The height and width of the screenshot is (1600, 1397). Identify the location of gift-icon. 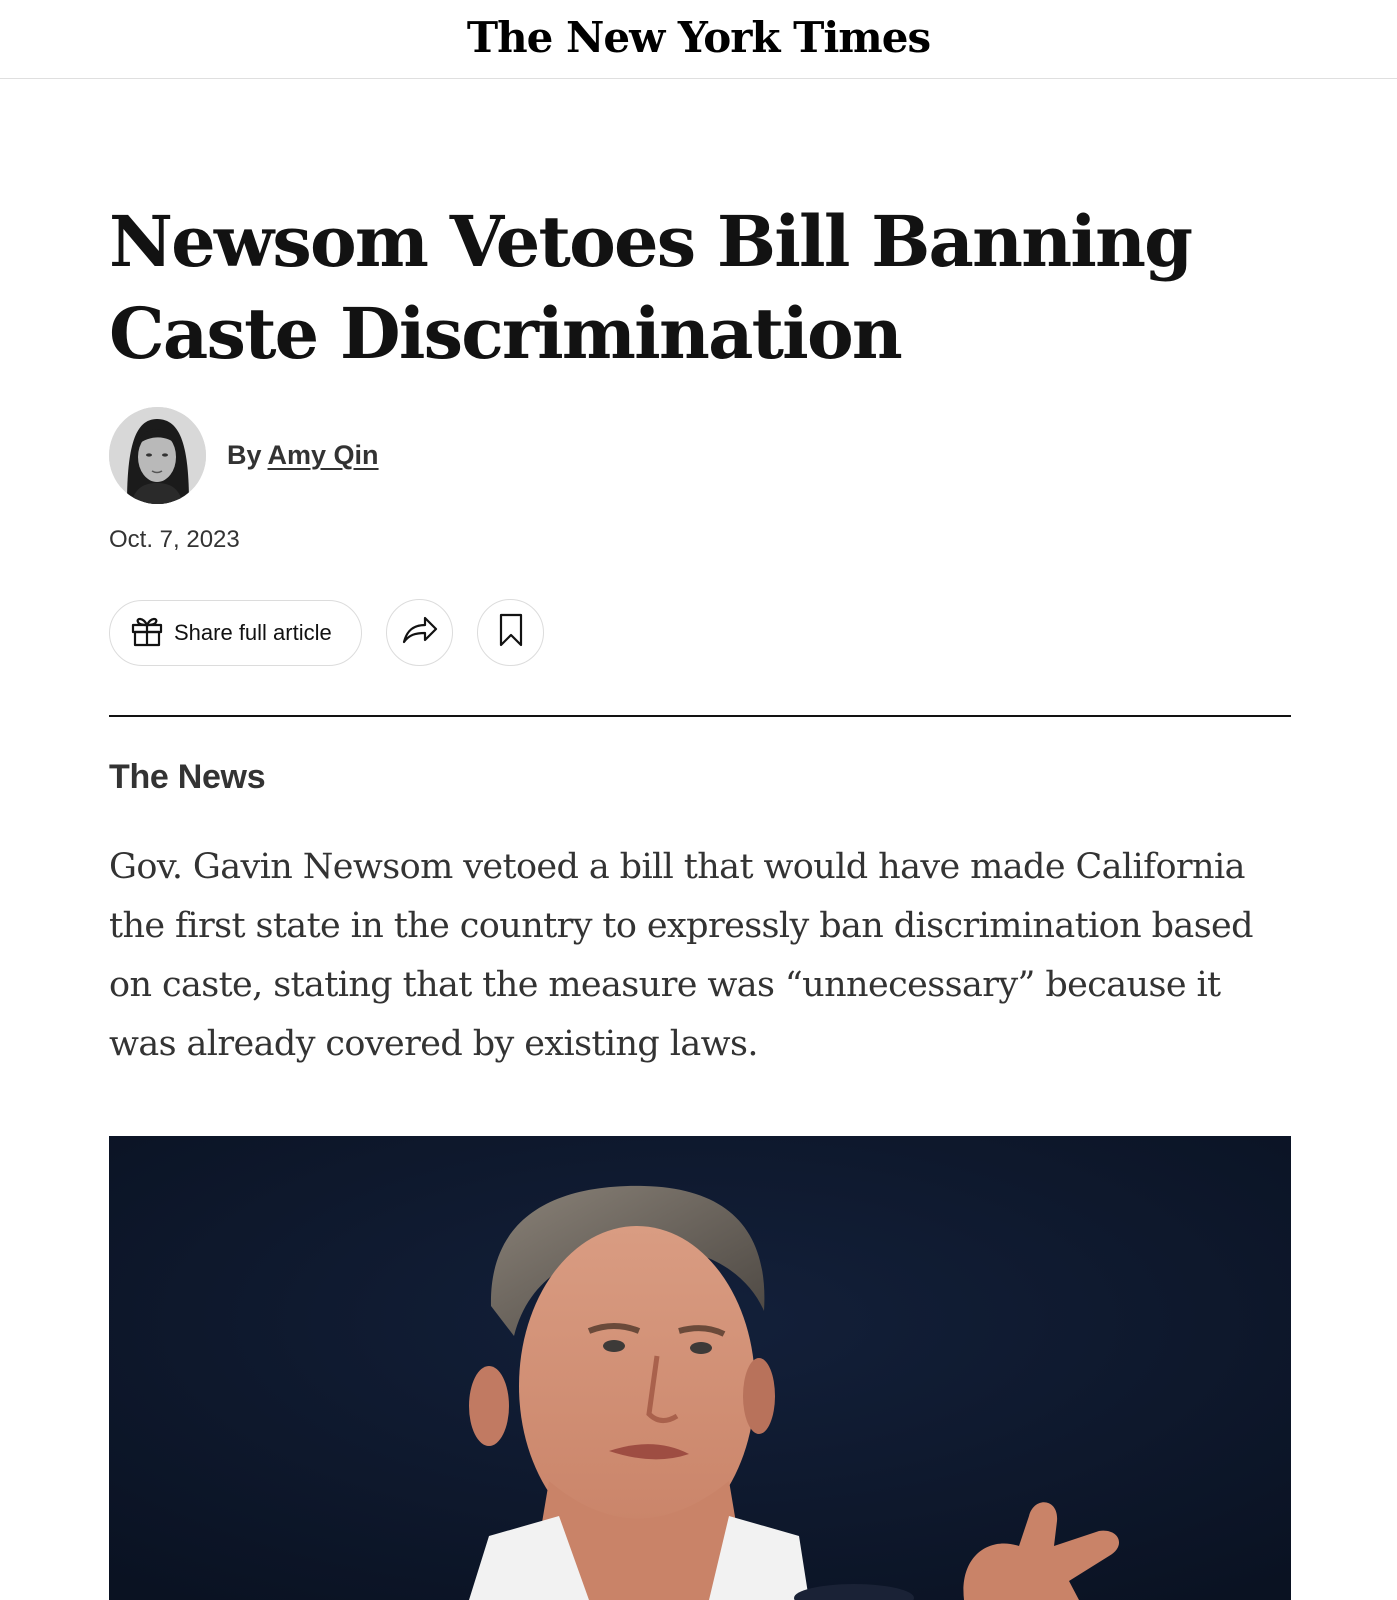
(147, 632).